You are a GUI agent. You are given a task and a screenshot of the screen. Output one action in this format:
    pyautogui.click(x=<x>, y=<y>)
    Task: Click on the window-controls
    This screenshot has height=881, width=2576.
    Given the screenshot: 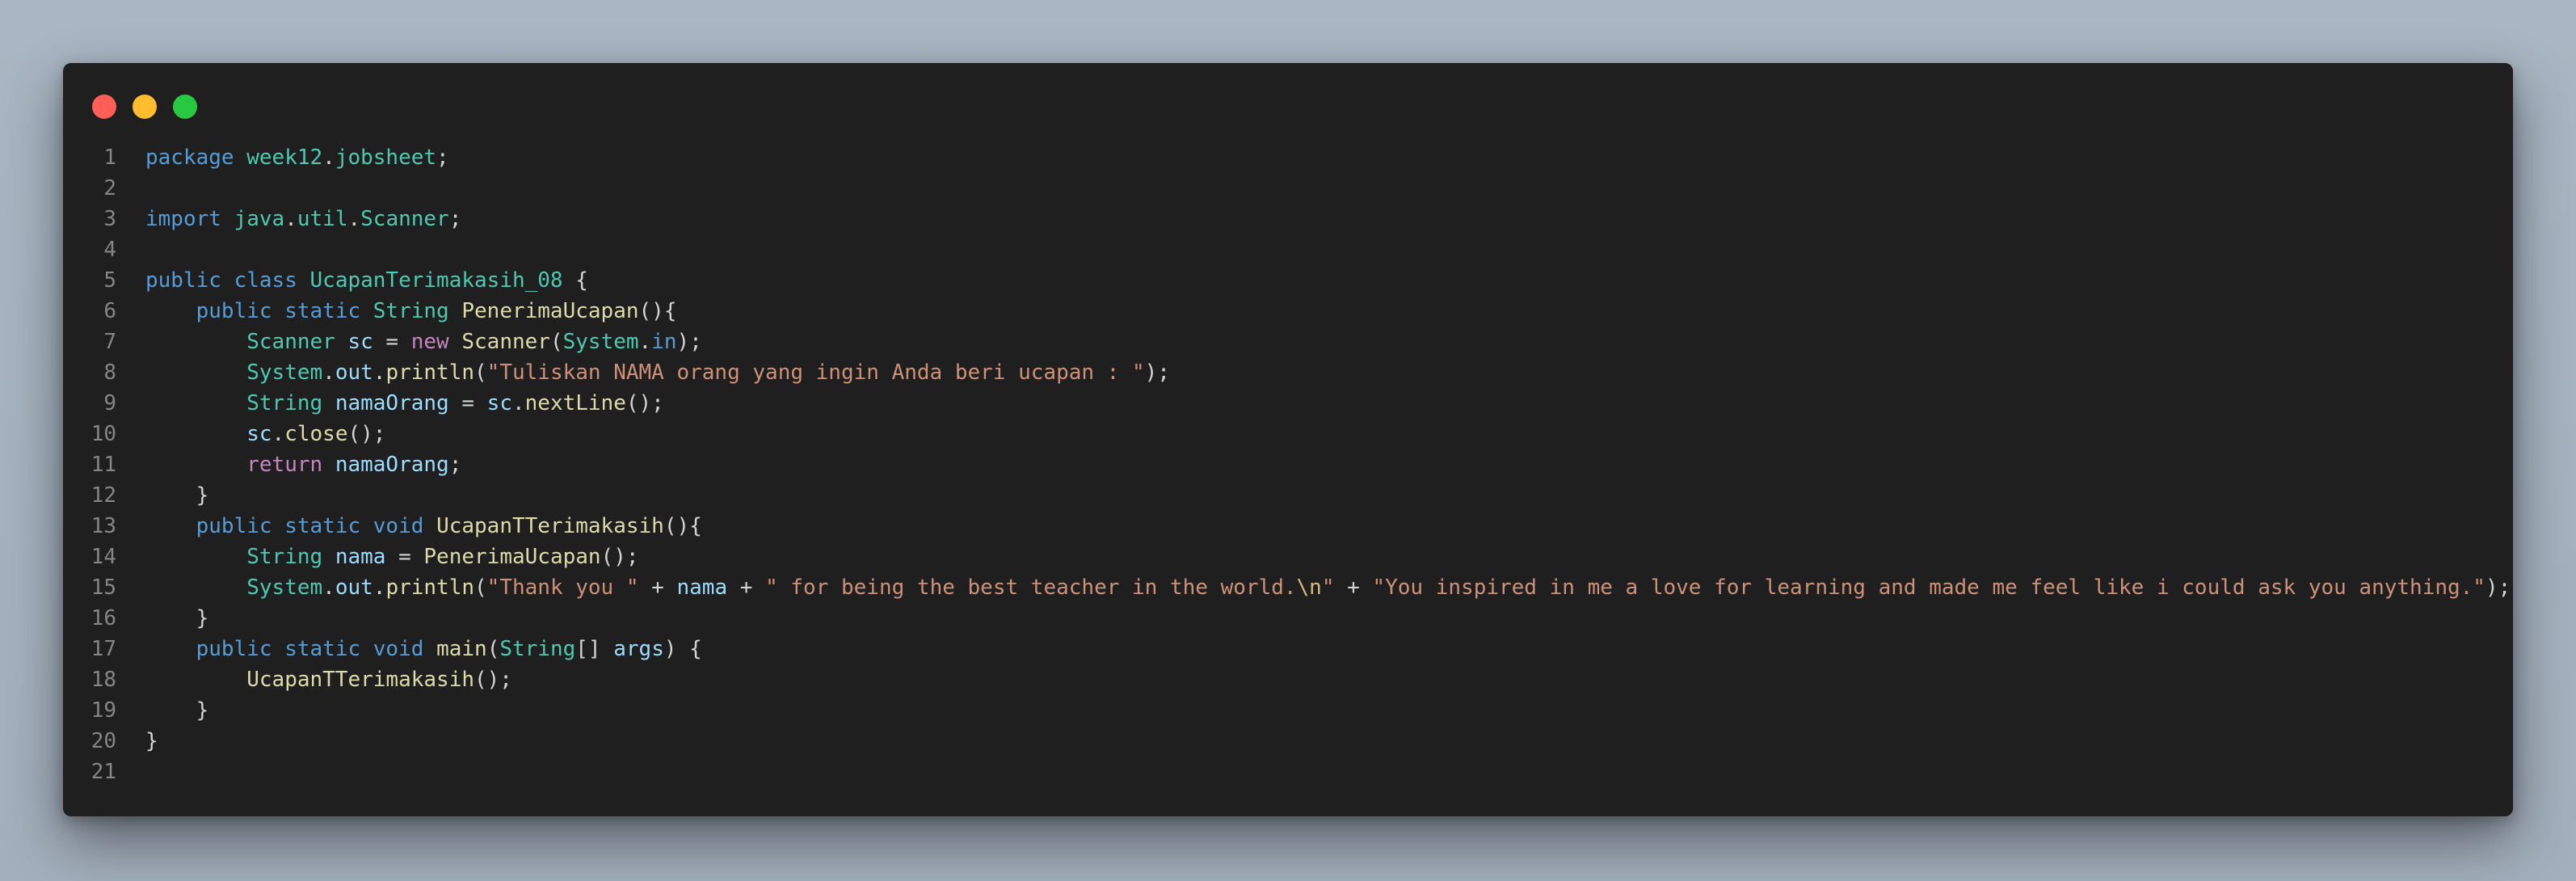 What is the action you would take?
    pyautogui.click(x=144, y=107)
    